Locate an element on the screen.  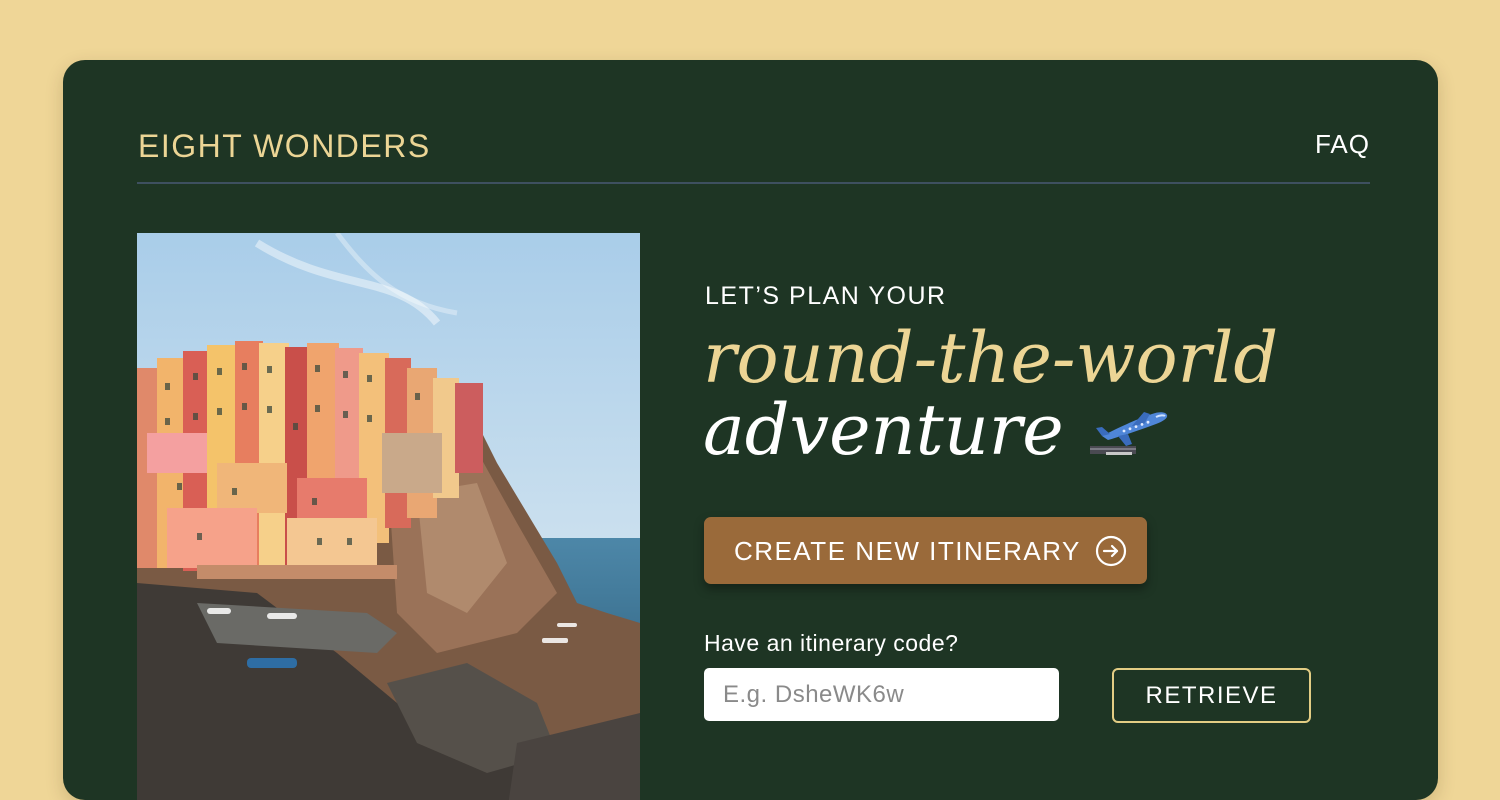
create-itinerary-label: CREATE NEW ITINERARY is located at coordinates (907, 550).